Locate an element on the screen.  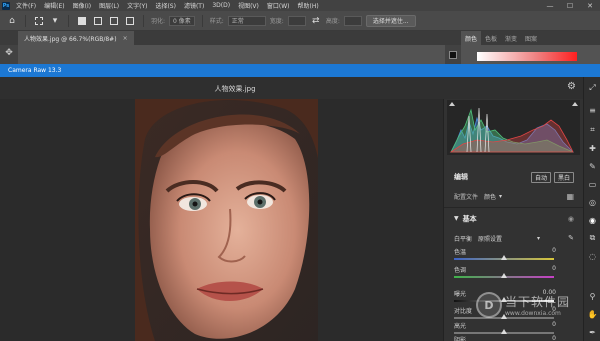
menu-edit: 编辑(E) is located at coordinates (54, 5).